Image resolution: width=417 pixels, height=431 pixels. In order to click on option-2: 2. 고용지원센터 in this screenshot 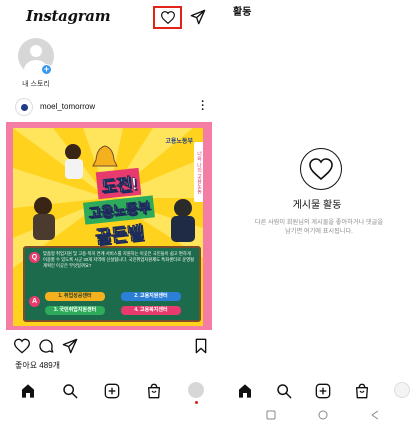, I will do `click(151, 296)`.